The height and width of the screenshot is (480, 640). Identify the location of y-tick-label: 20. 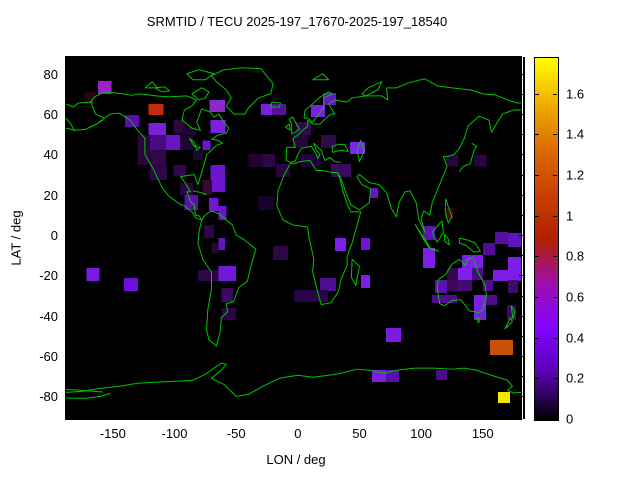
(50, 195).